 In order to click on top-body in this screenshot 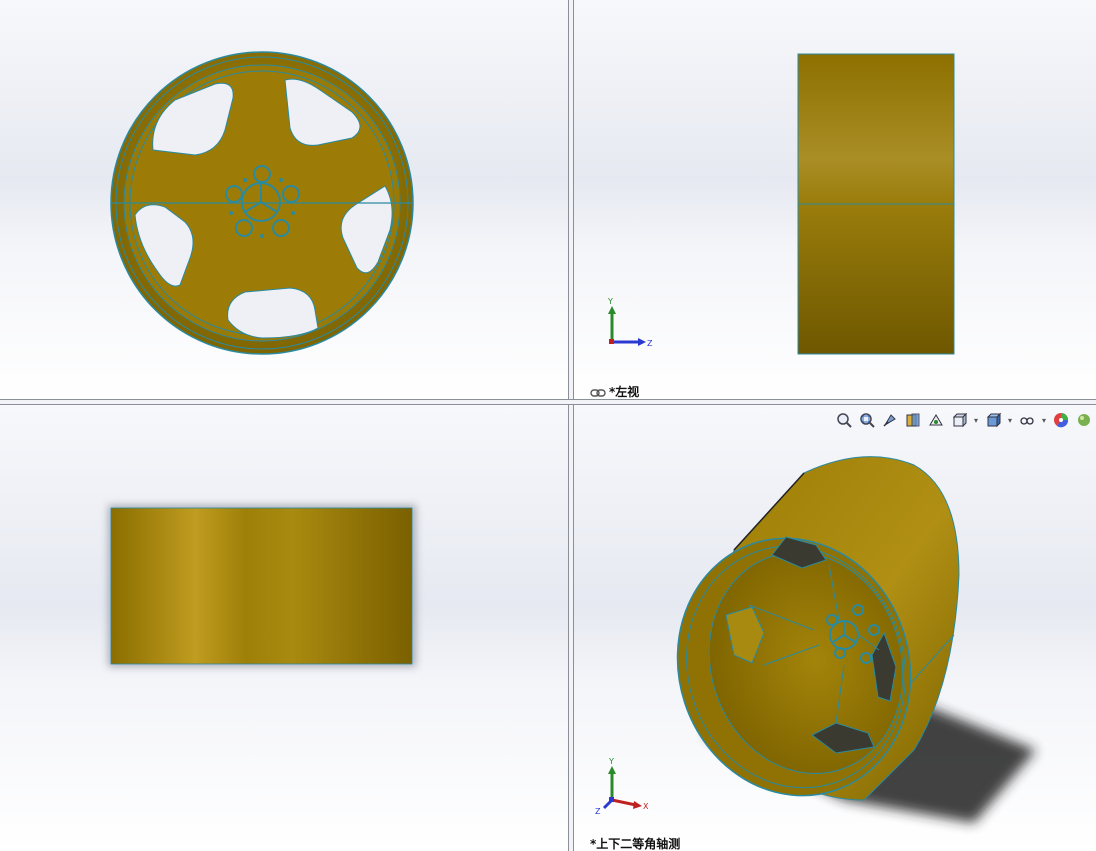, I will do `click(261, 586)`.